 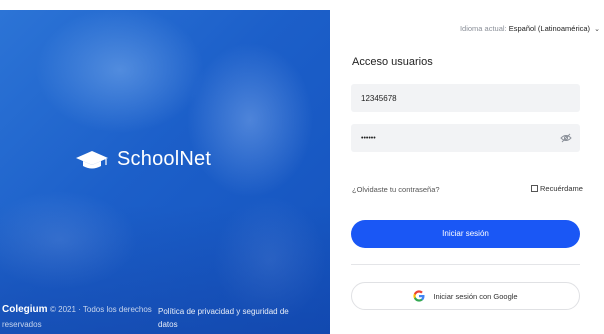 What do you see at coordinates (561, 188) in the screenshot?
I see `remember-label: Recuérdame` at bounding box center [561, 188].